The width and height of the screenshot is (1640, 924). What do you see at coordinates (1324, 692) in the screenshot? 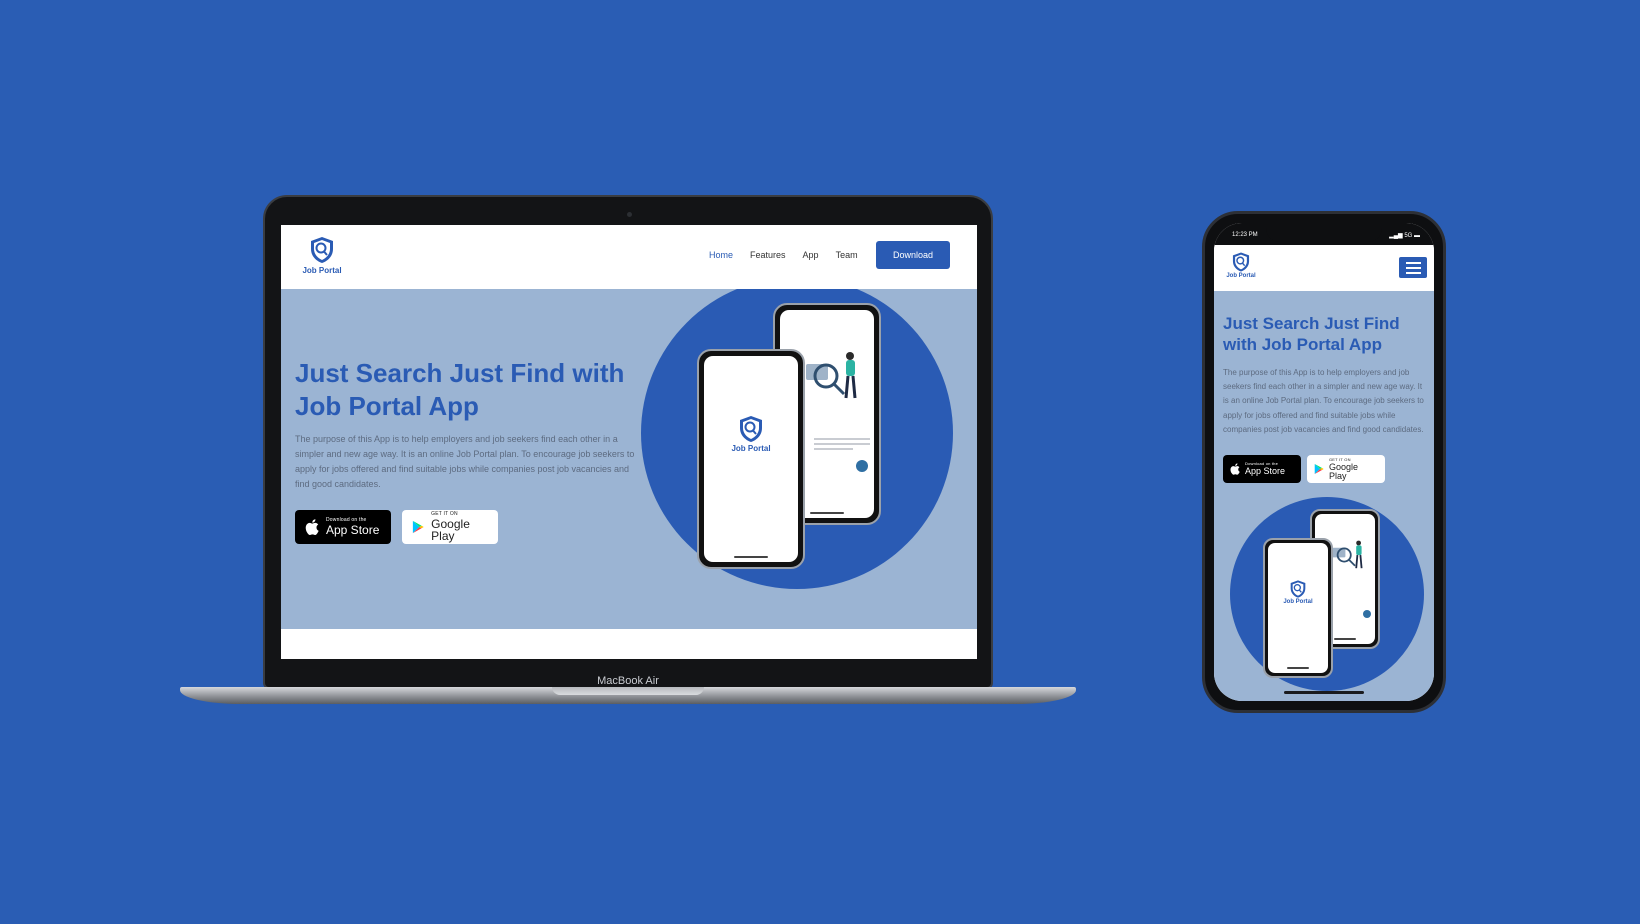
I see `home-indicator` at bounding box center [1324, 692].